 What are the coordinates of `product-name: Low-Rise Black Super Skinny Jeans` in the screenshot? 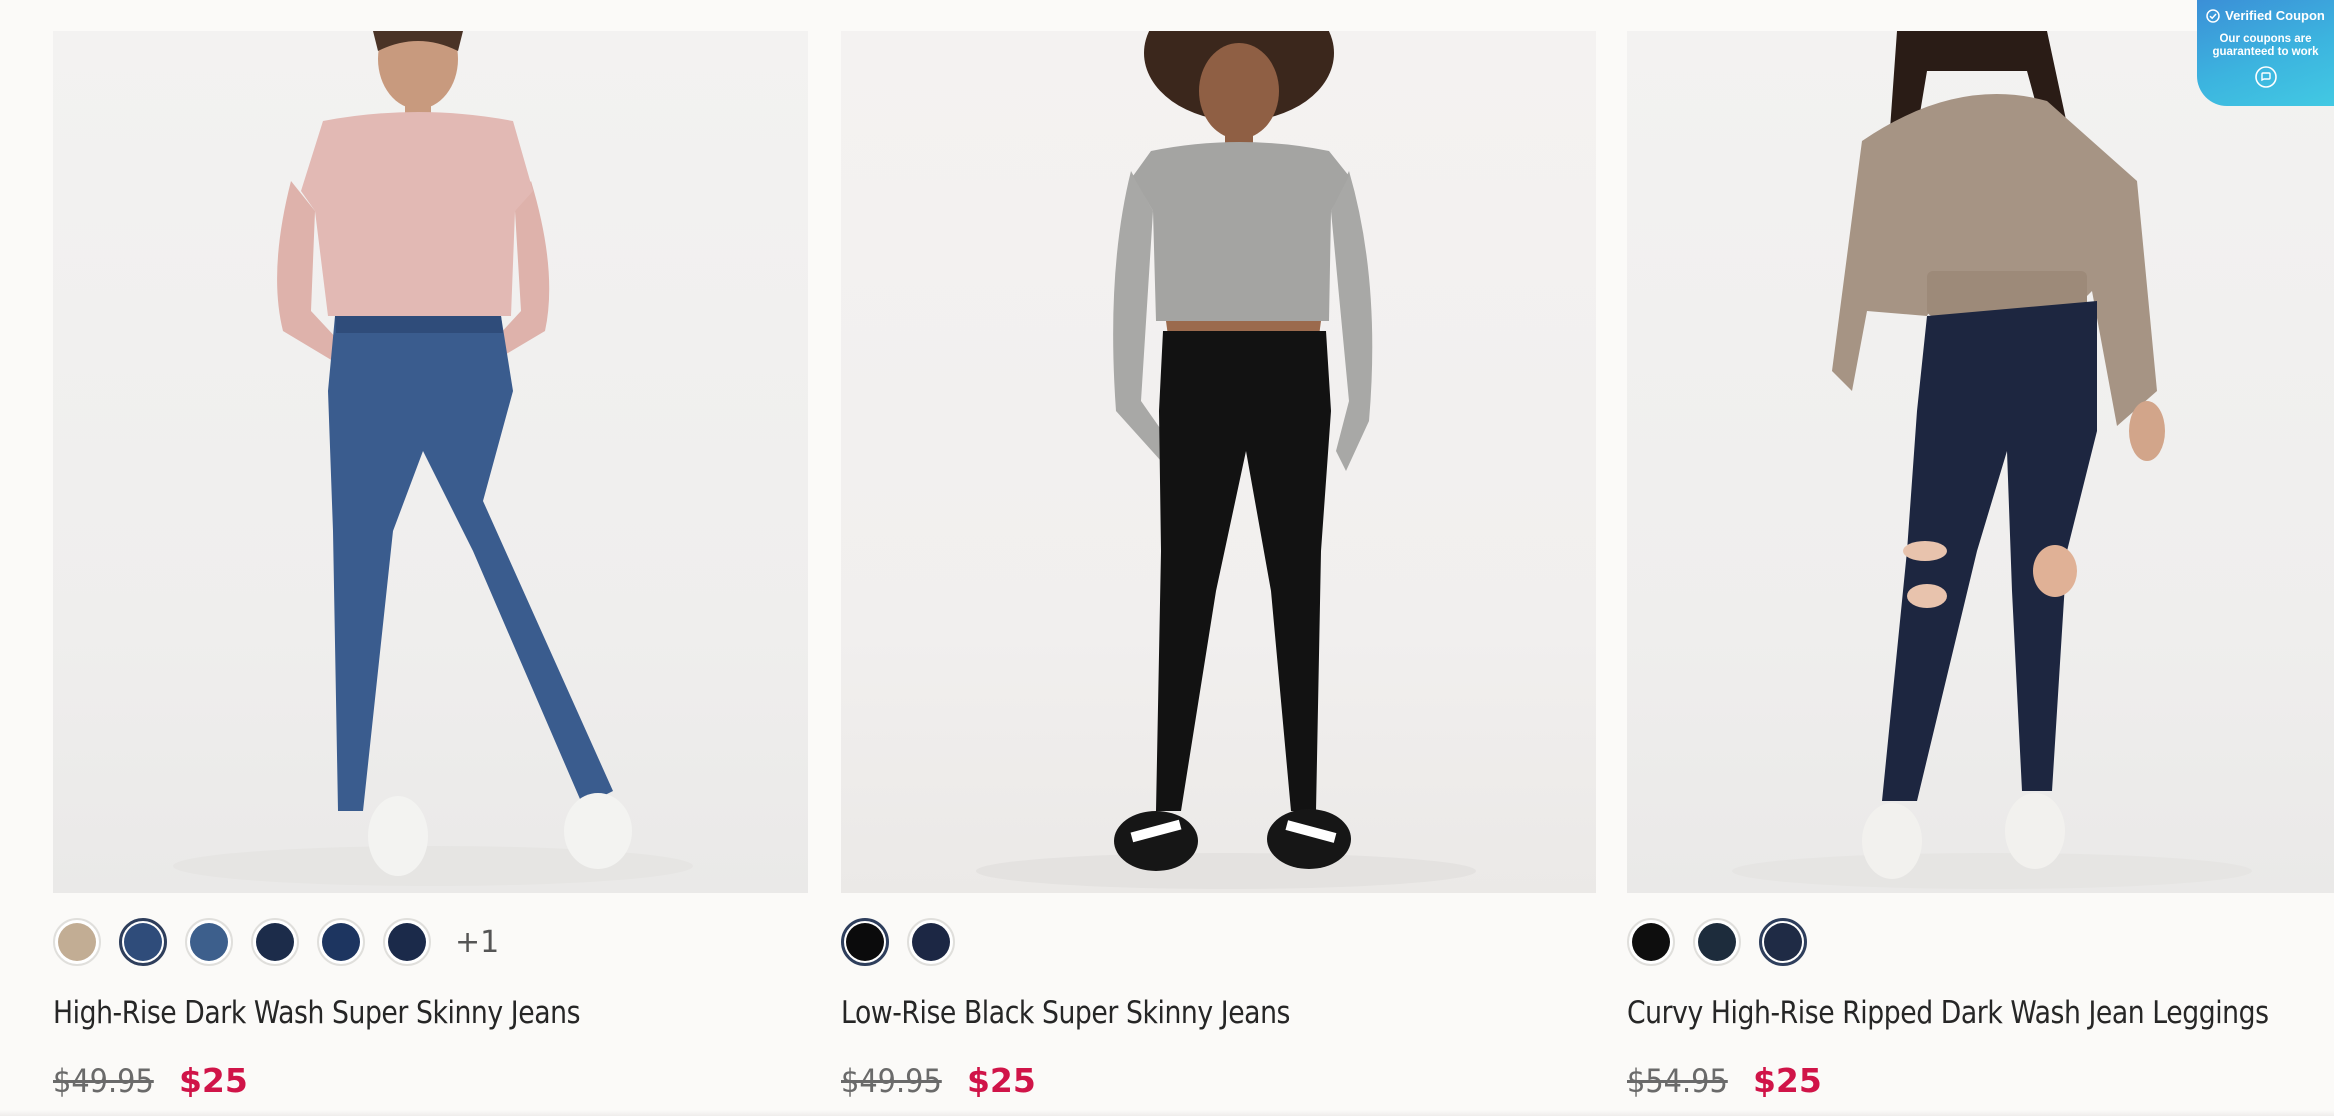 It's located at (1165, 1013).